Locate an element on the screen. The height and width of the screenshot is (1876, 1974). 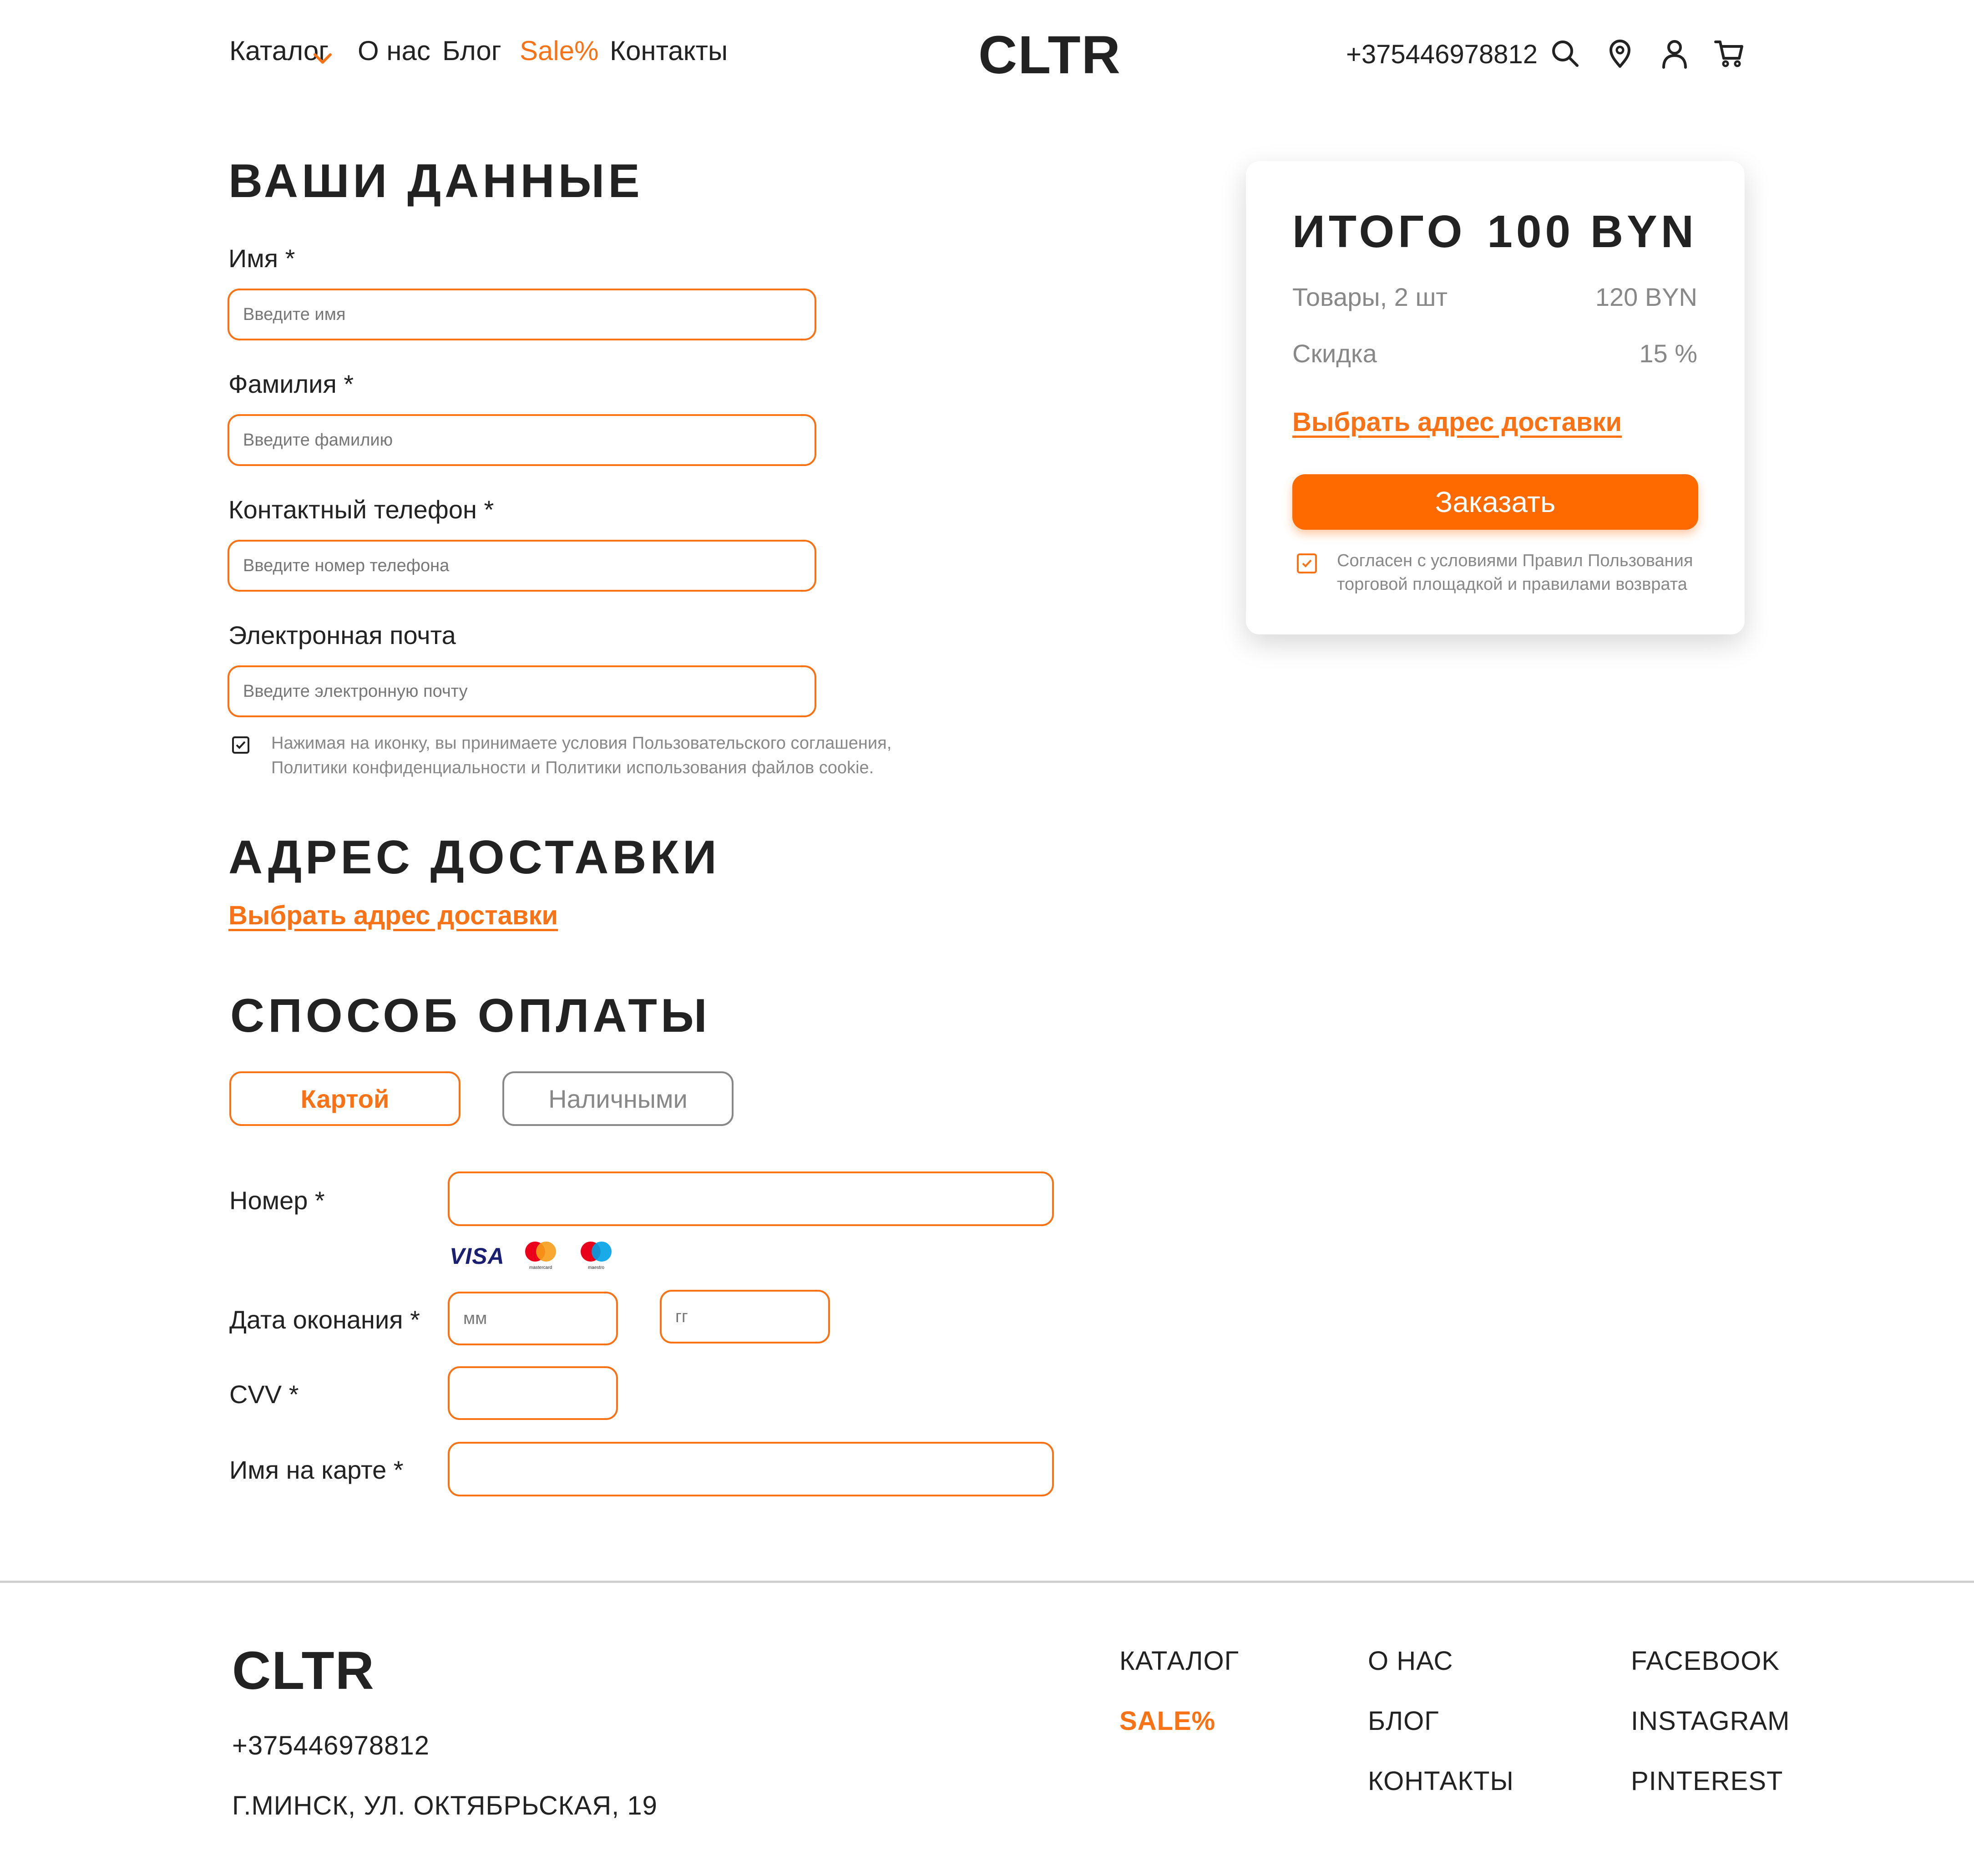
agree-checkbox is located at coordinates (1307, 563).